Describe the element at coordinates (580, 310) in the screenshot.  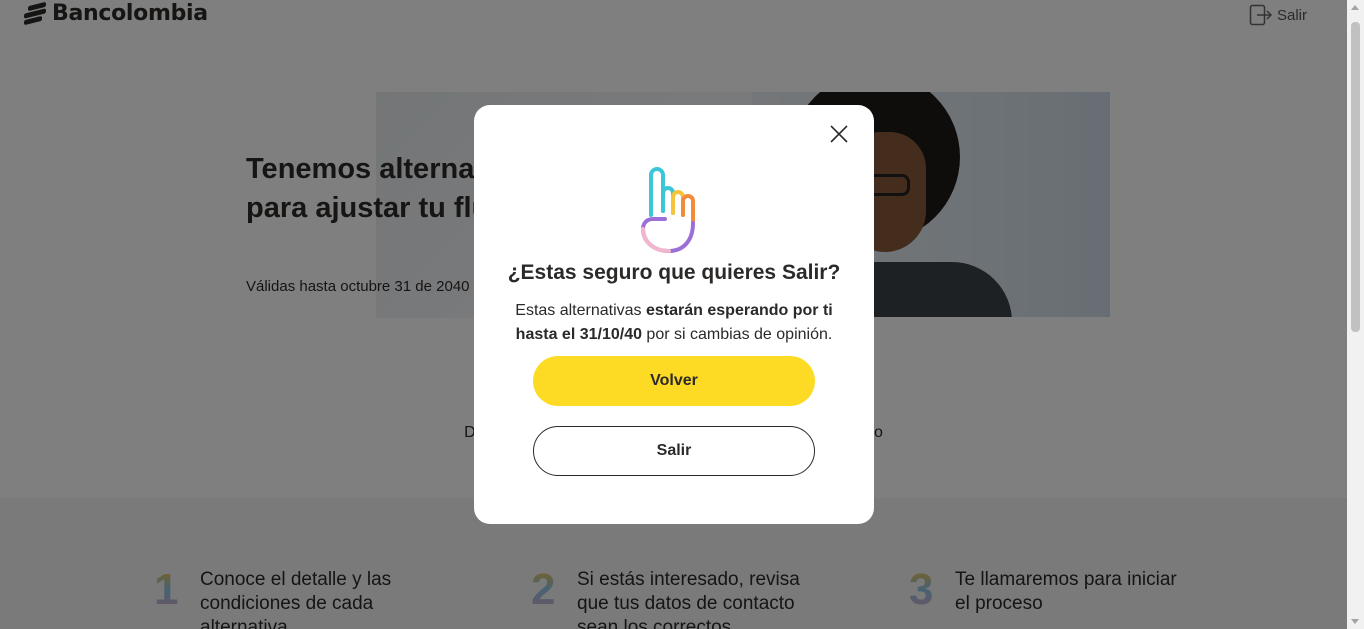
I see `modal-message-part1: Estas alternativas` at that location.